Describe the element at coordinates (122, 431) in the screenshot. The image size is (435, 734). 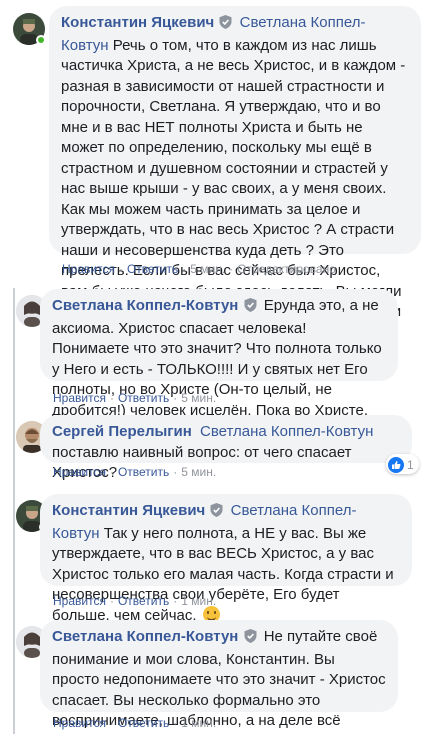
I see `comment-author: Сергей Перелыгин` at that location.